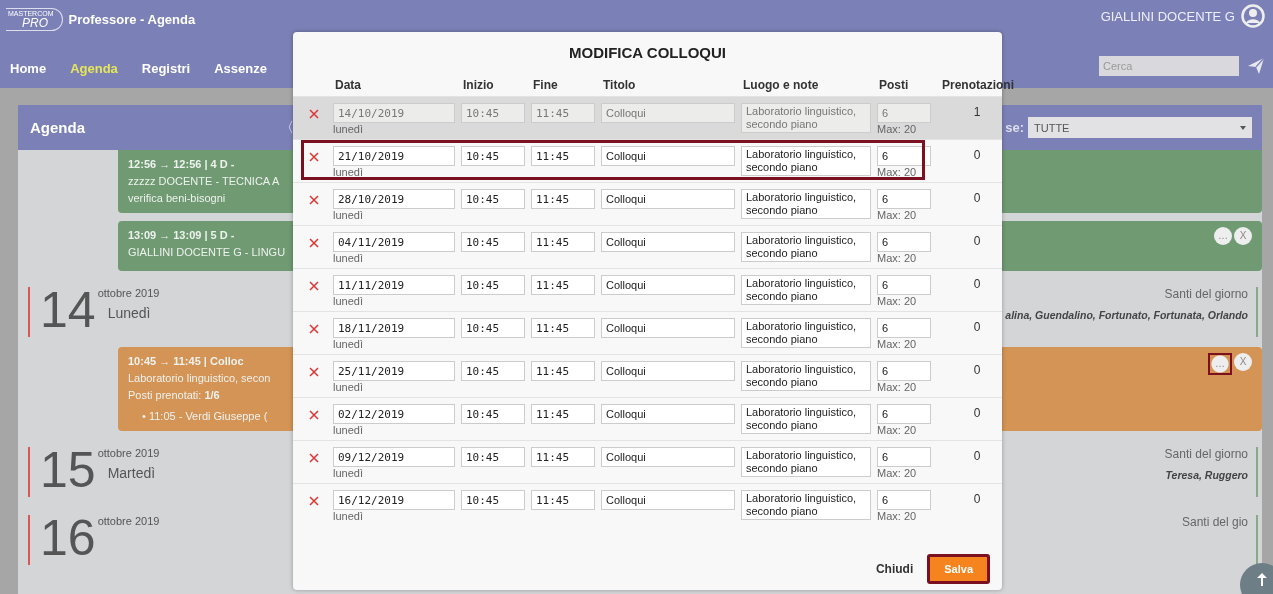  I want to click on date-field: 02/12/2019, so click(394, 414).